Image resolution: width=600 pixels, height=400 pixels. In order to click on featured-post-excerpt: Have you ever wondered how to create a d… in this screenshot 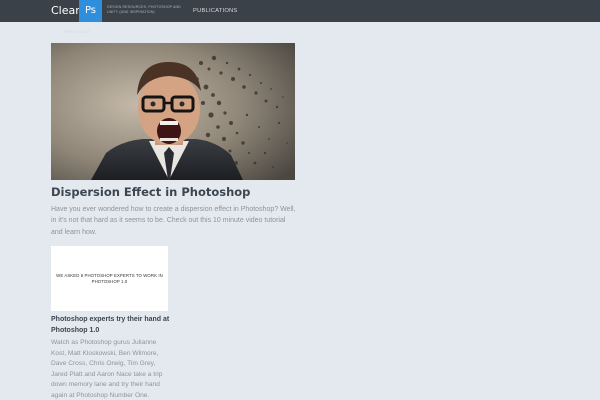, I will do `click(173, 221)`.